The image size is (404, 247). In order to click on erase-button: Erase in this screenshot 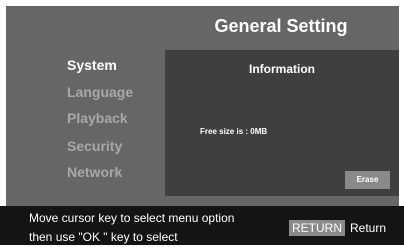, I will do `click(367, 180)`.